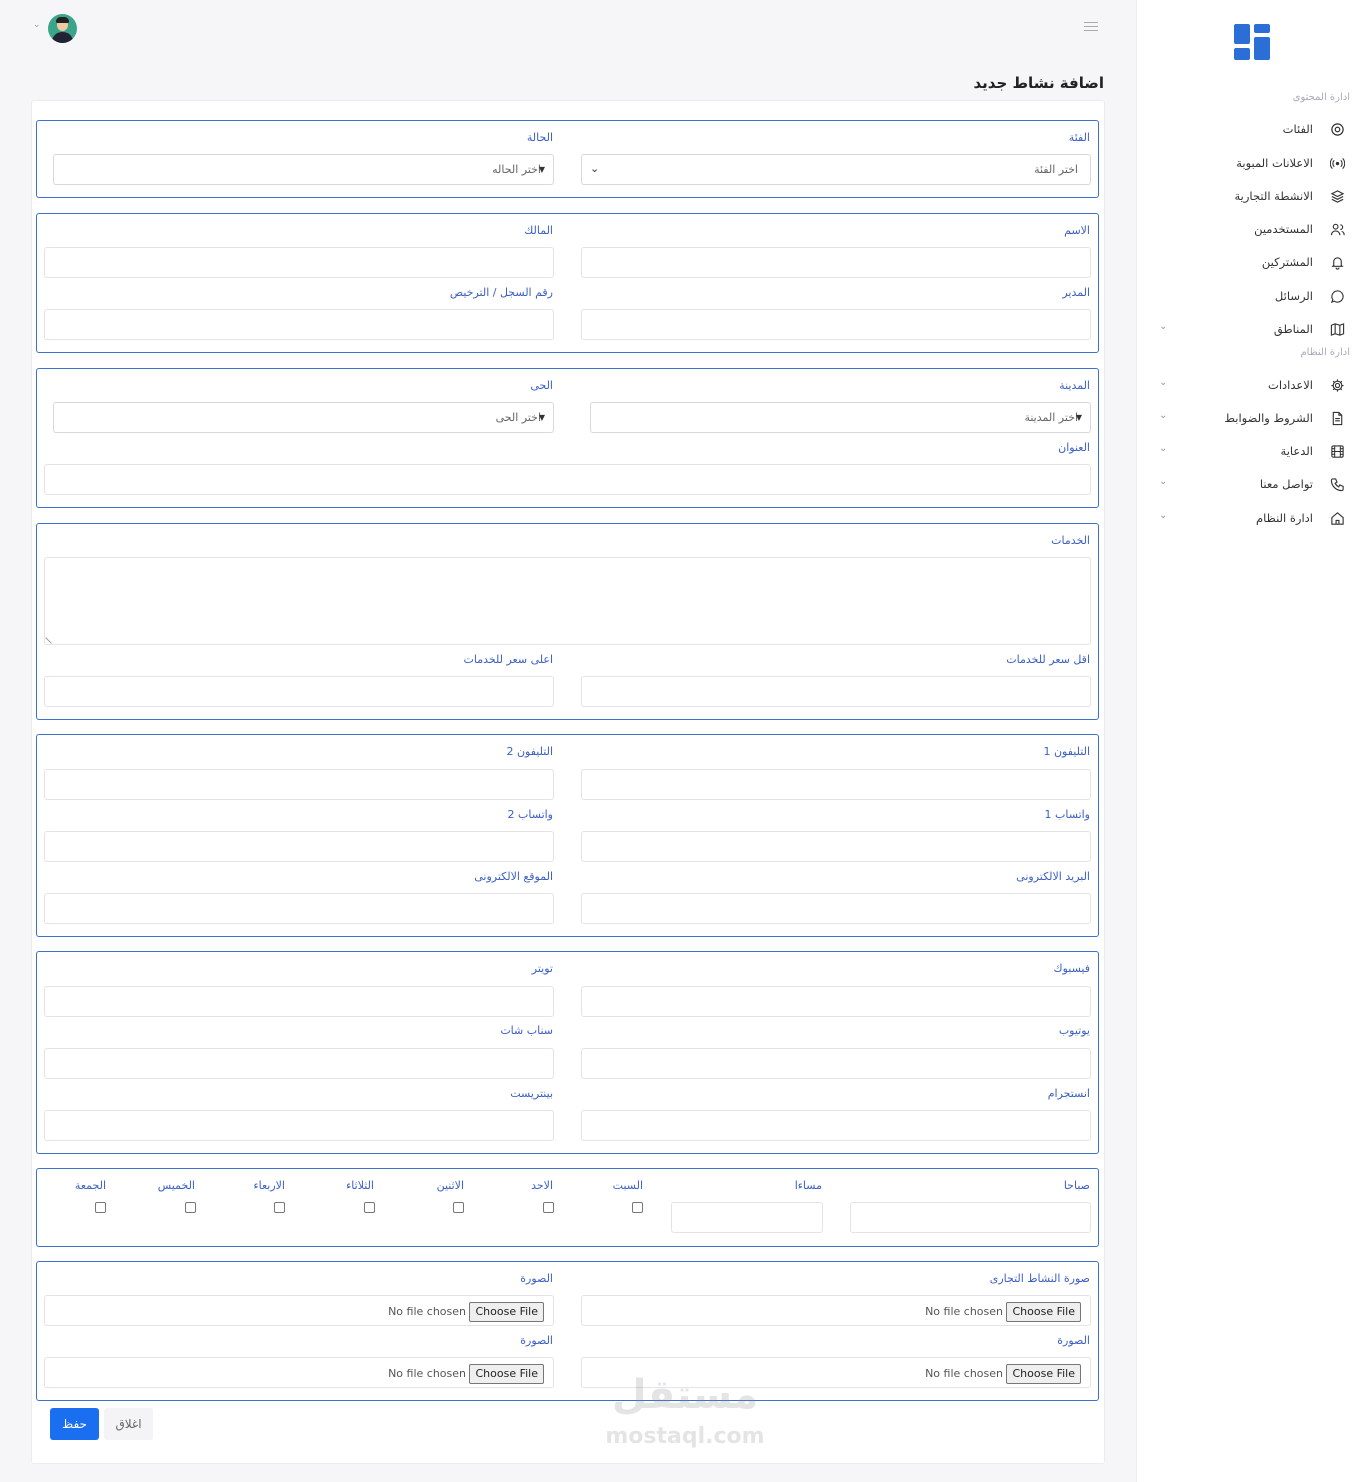 This screenshot has width=1366, height=1482. What do you see at coordinates (299, 1125) in the screenshot?
I see `pinterest-input` at bounding box center [299, 1125].